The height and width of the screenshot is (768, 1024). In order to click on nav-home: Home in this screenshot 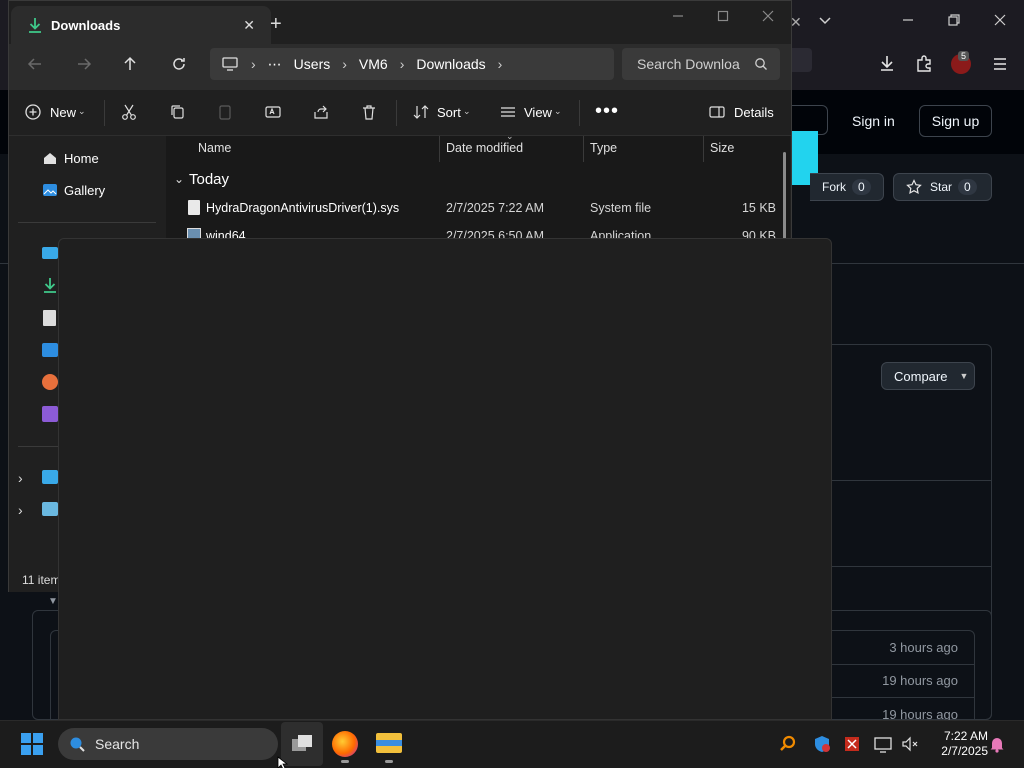, I will do `click(70, 158)`.